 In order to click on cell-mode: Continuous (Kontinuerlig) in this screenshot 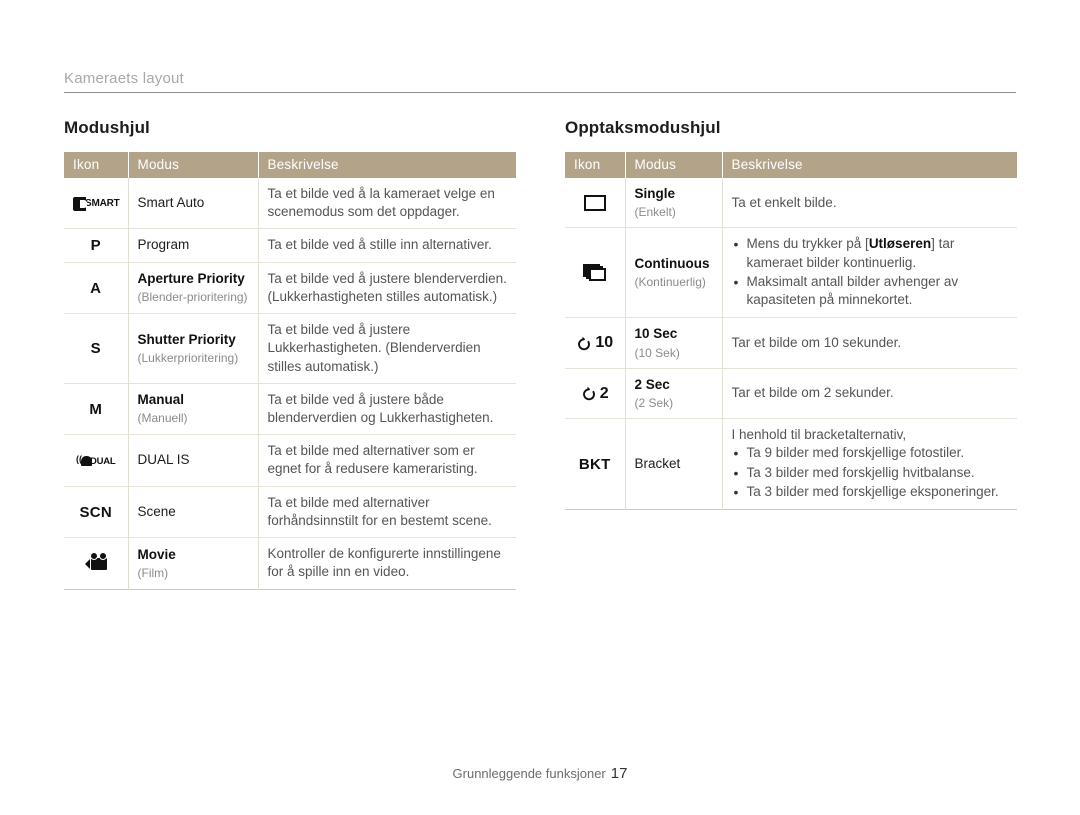, I will do `click(674, 272)`.